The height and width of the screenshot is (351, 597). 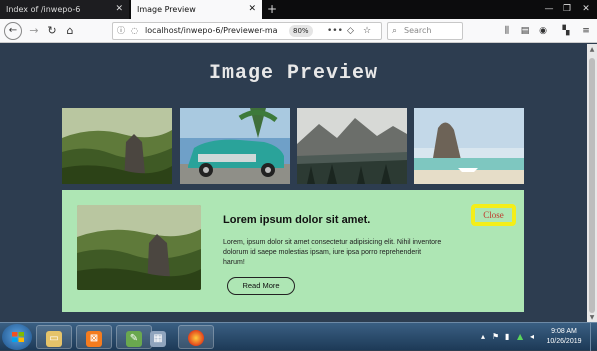 What do you see at coordinates (549, 9) in the screenshot?
I see `minimize-icon: —` at bounding box center [549, 9].